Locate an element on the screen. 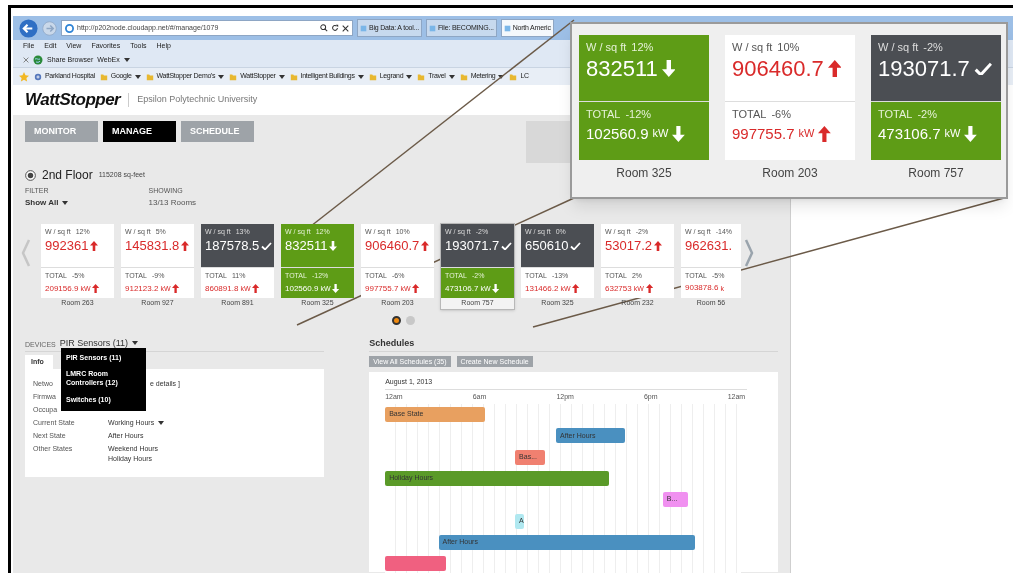 The width and height of the screenshot is (1013, 573). caret-icon is located at coordinates (65, 202).